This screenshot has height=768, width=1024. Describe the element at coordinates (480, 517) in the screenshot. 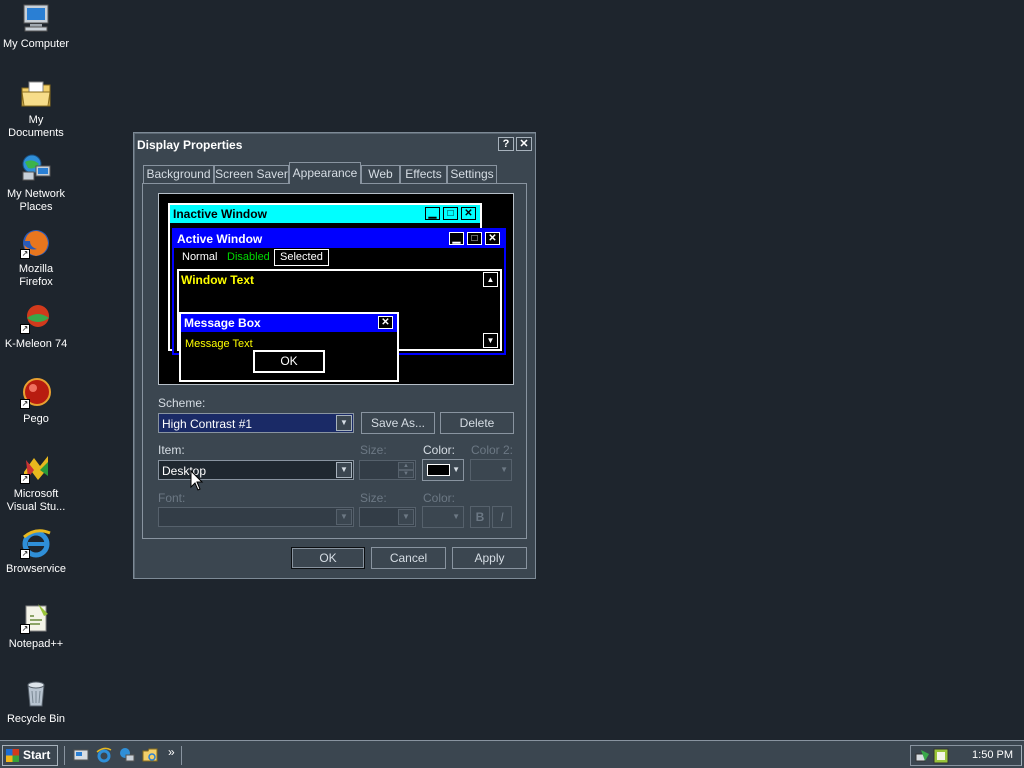

I see `bold-button: B` at that location.